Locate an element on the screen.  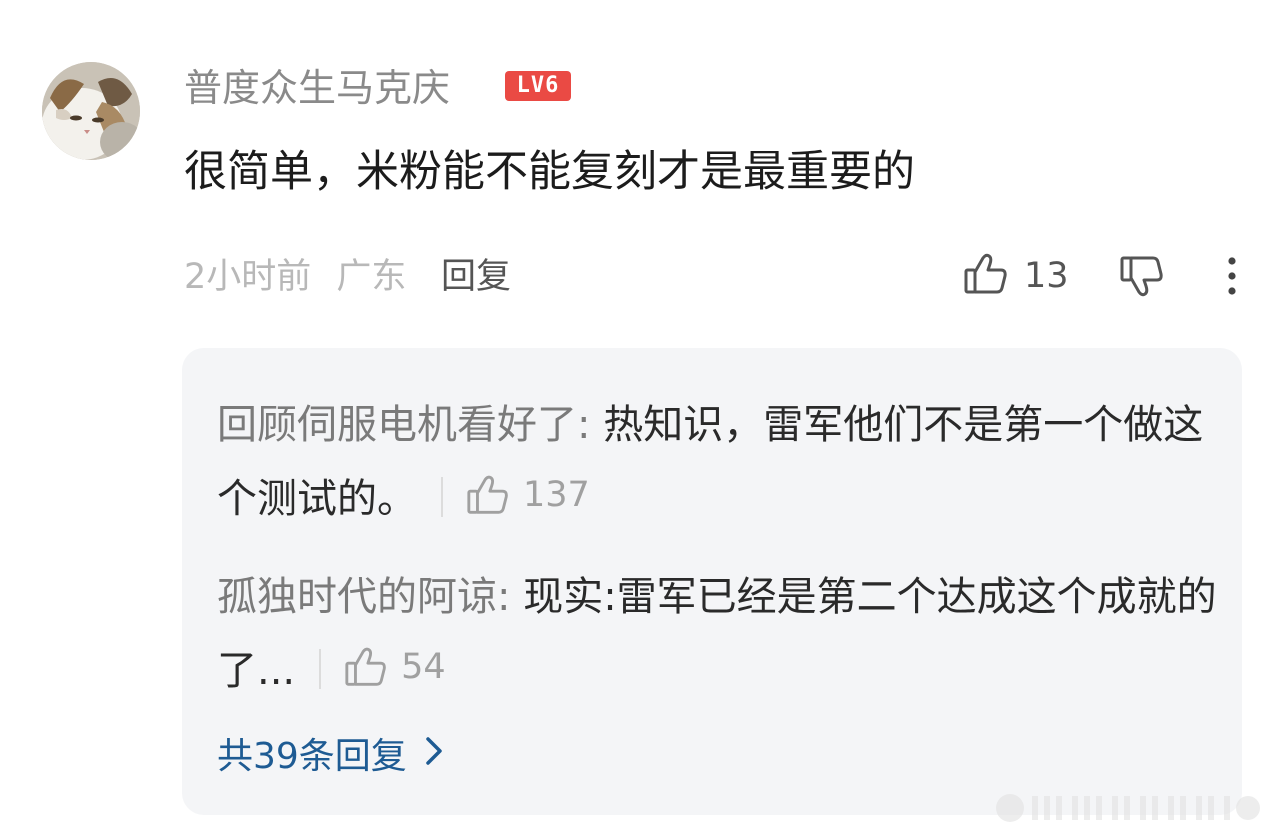
thumbs-down-icon is located at coordinates (1142, 280).